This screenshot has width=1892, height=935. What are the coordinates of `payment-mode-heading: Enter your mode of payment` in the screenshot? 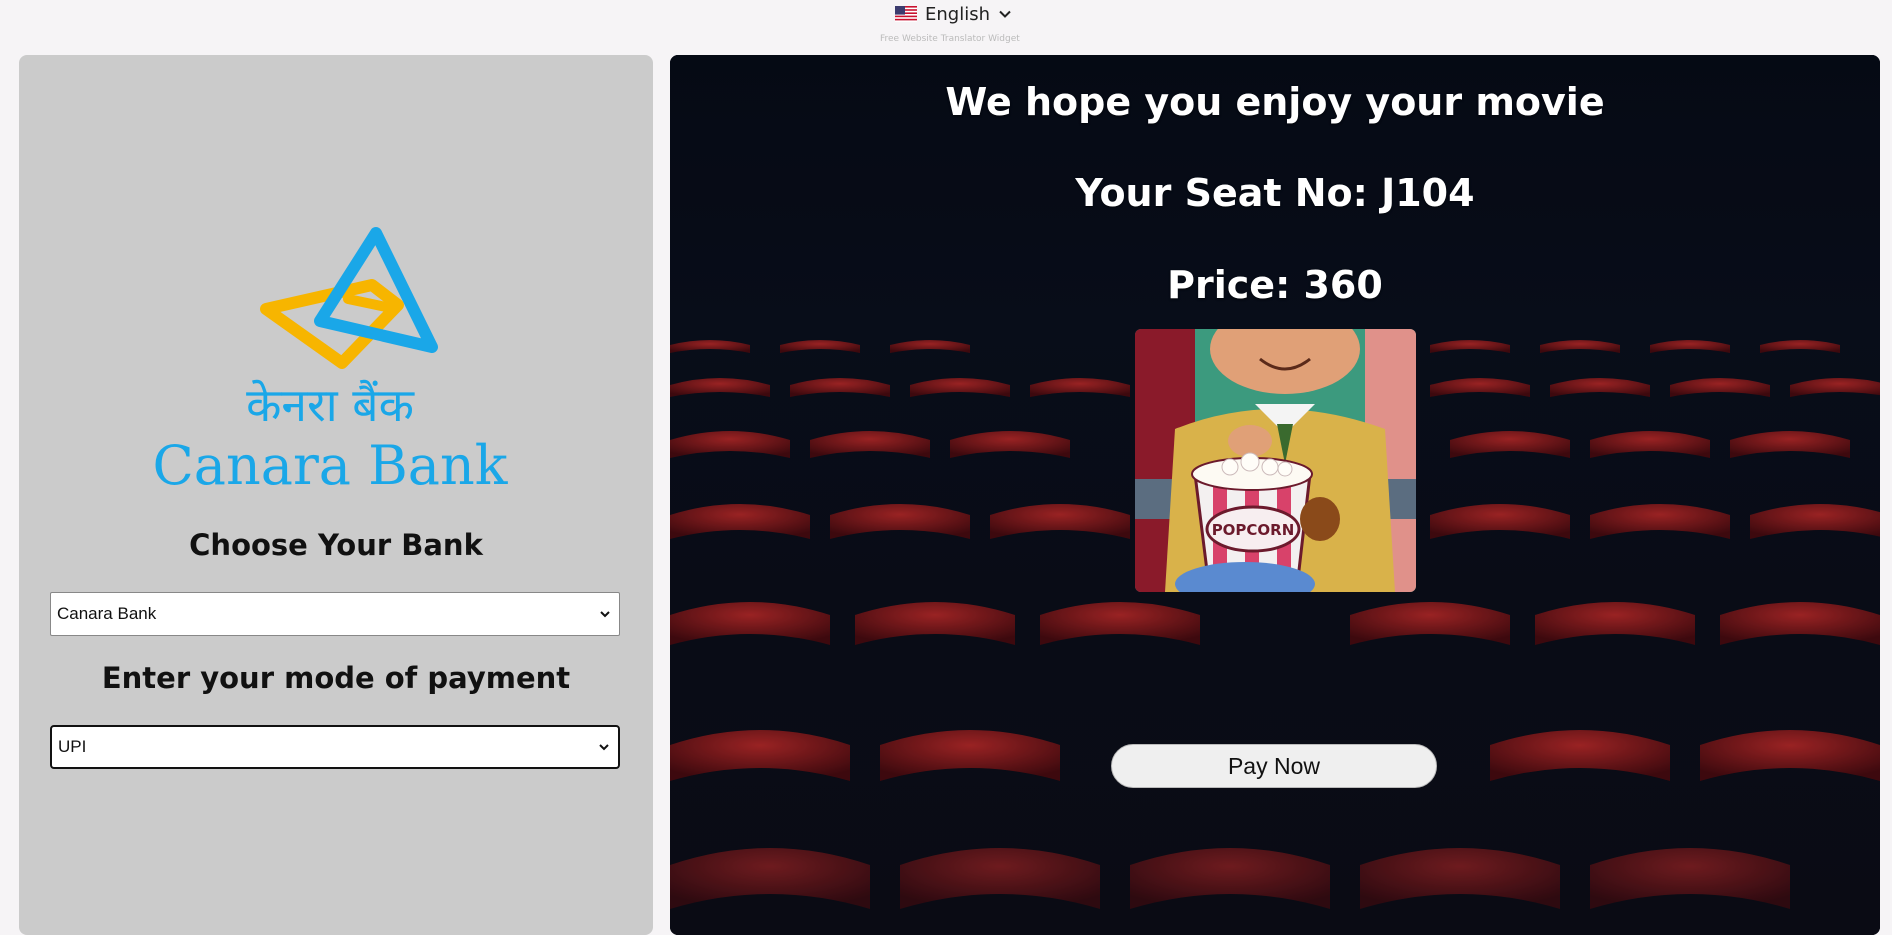 It's located at (336, 678).